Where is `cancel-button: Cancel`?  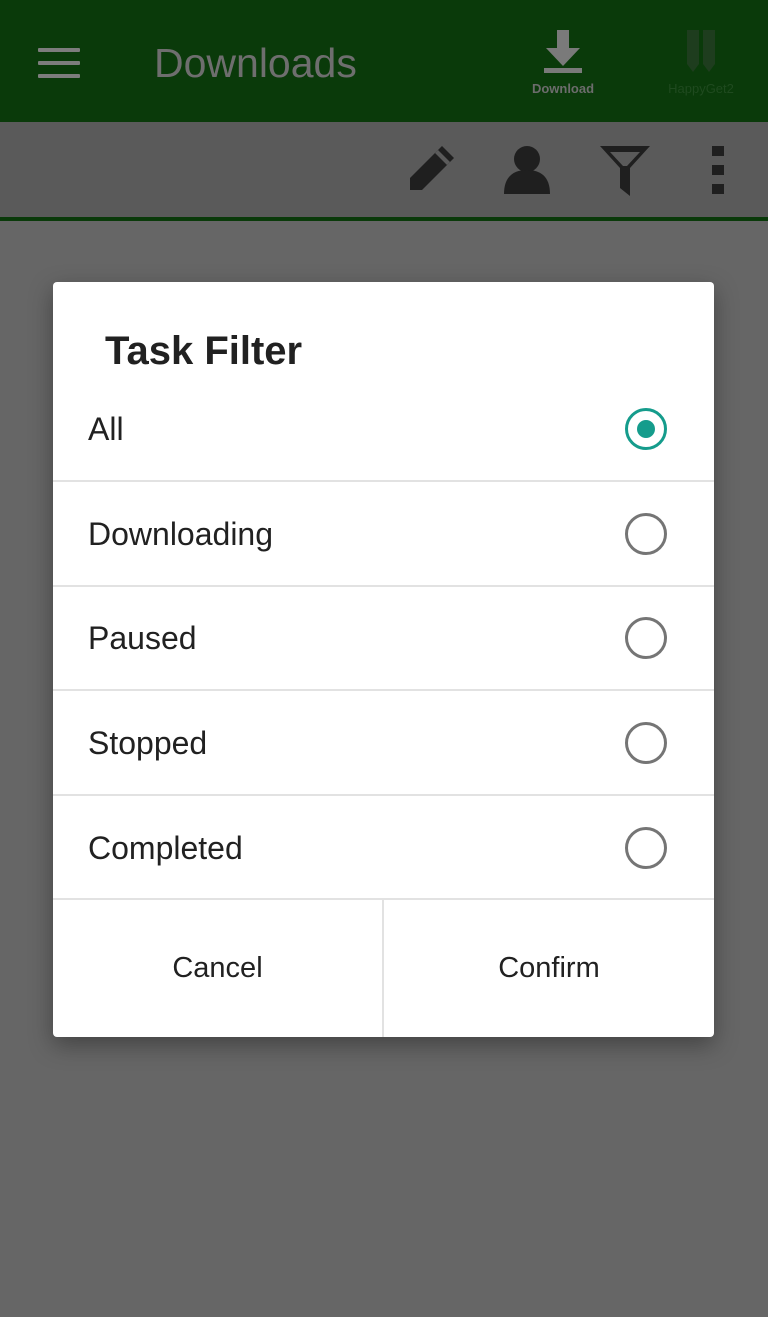 cancel-button: Cancel is located at coordinates (217, 968).